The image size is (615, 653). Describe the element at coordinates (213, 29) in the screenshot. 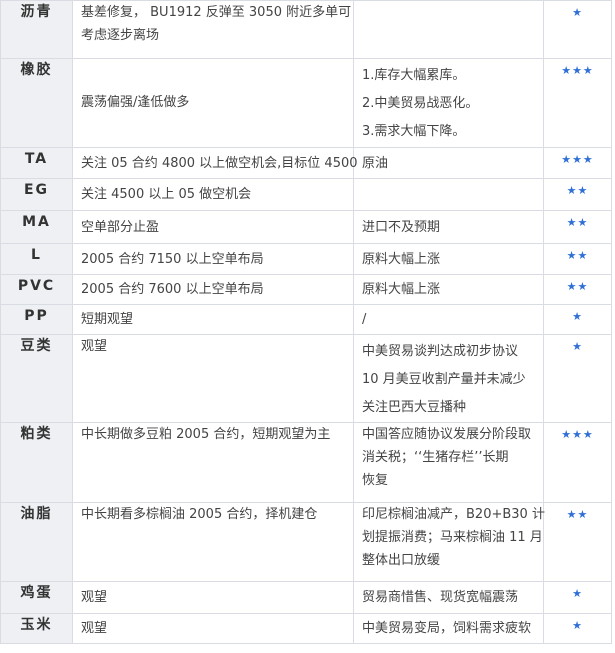

I see `strategy-cell: 基差修复， BU1912 反弹至 3050 附近多单可 考虑逐步离场` at that location.